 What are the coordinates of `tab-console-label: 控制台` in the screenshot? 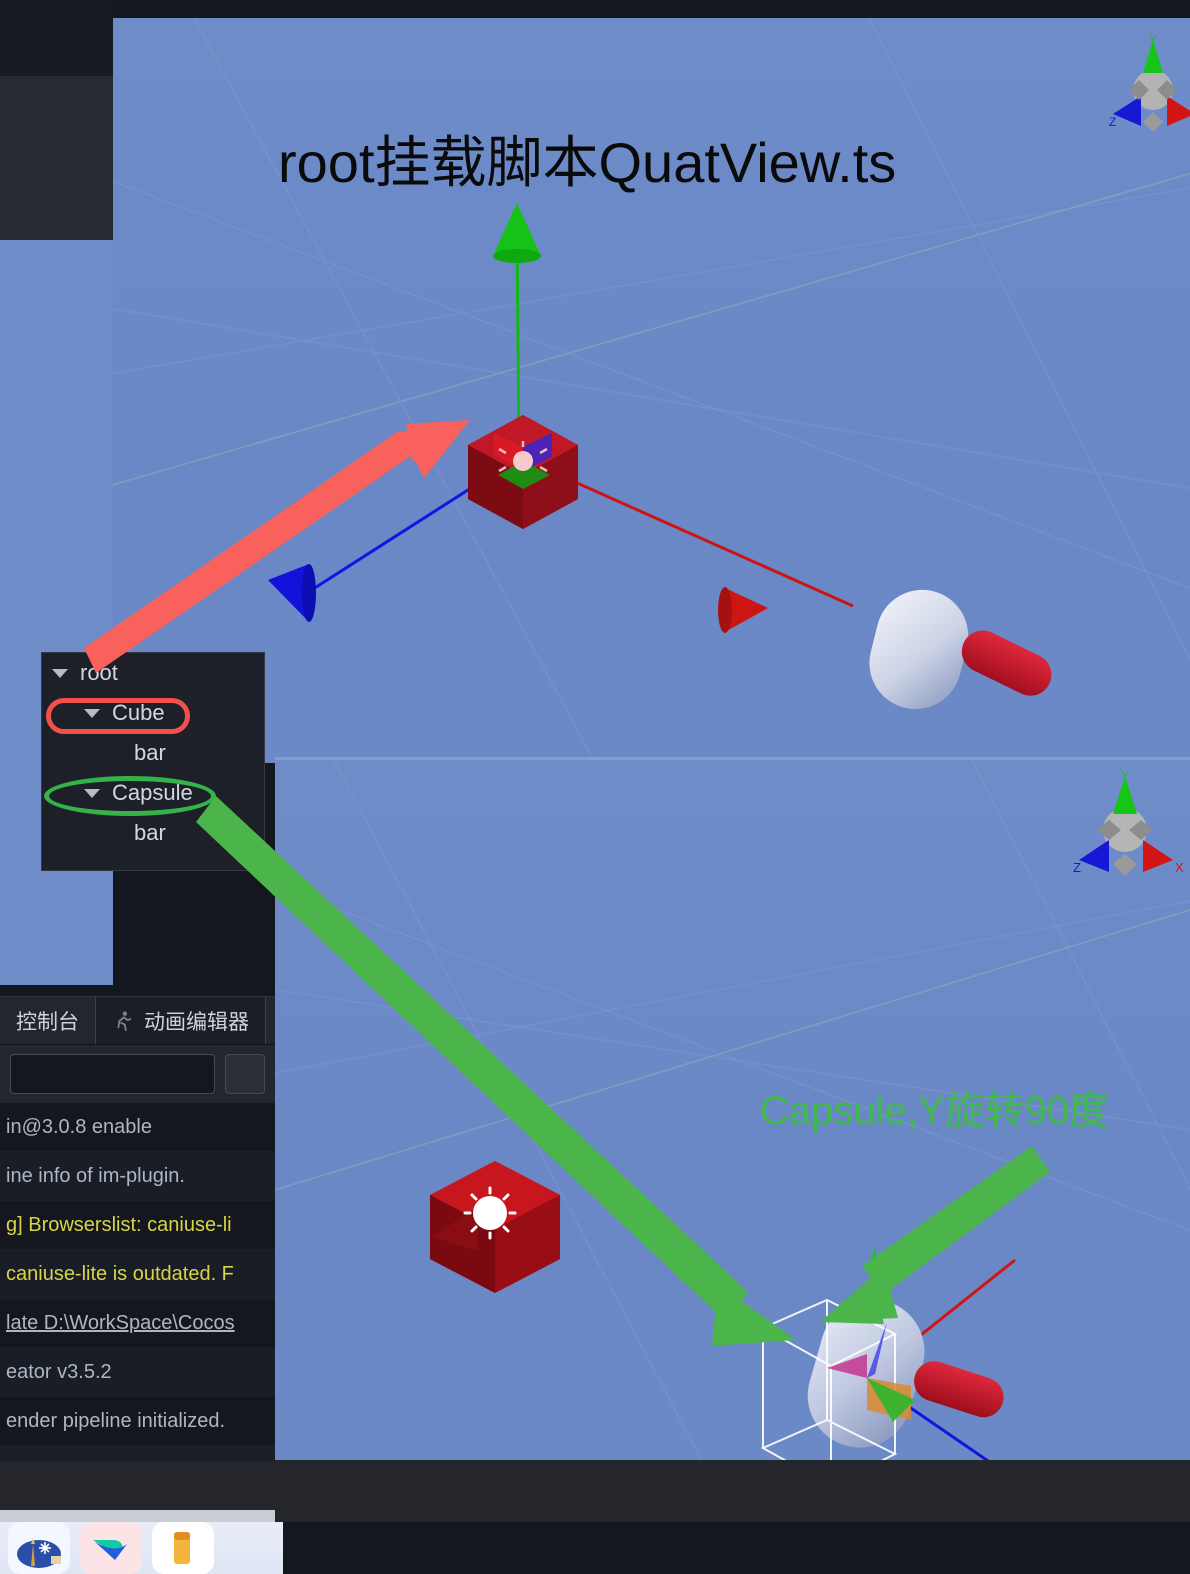 It's located at (47, 1022).